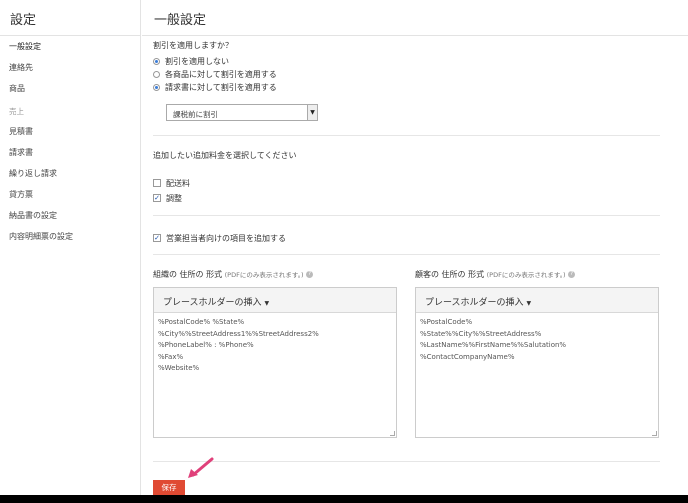  What do you see at coordinates (226, 238) in the screenshot?
I see `checkbox-label: 営業担当者向けの項目を追加する` at bounding box center [226, 238].